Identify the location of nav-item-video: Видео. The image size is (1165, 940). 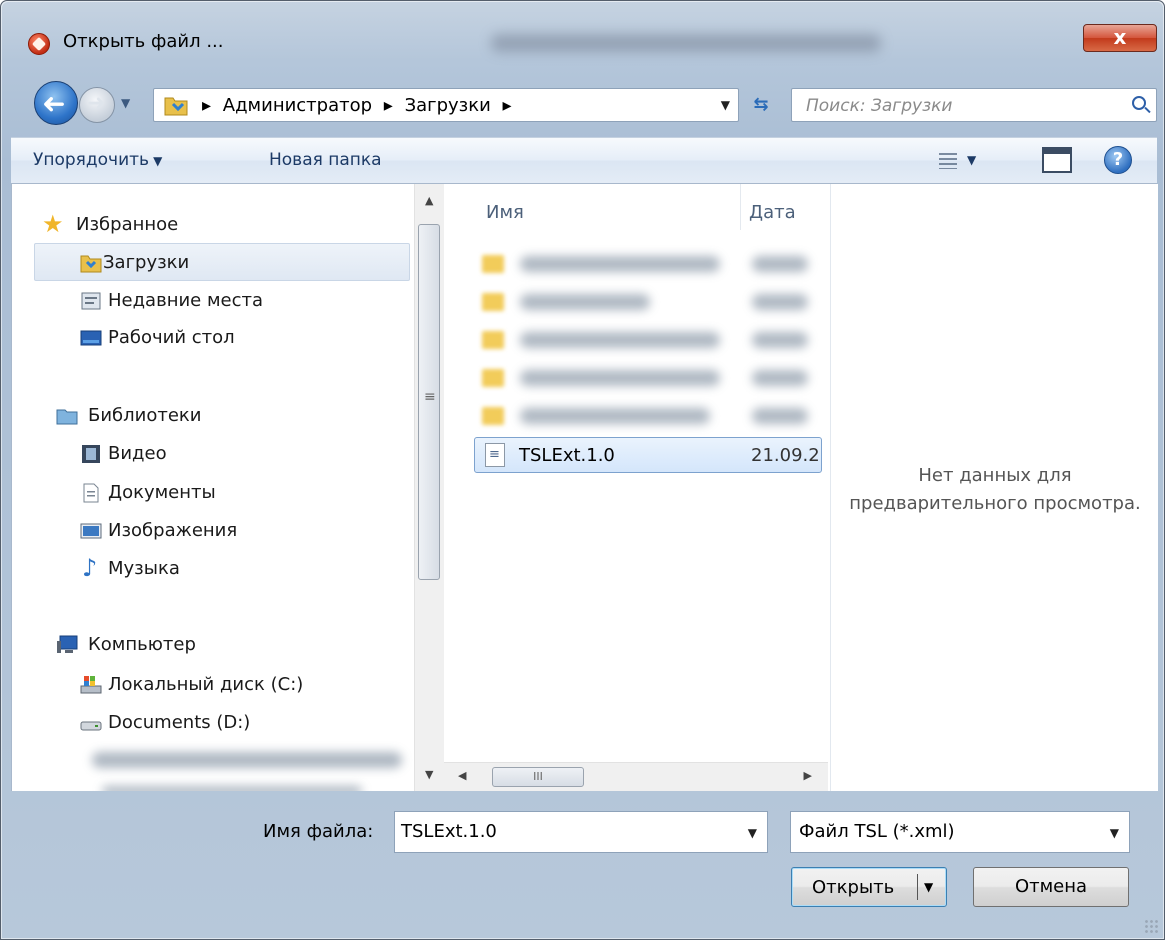
(211, 454).